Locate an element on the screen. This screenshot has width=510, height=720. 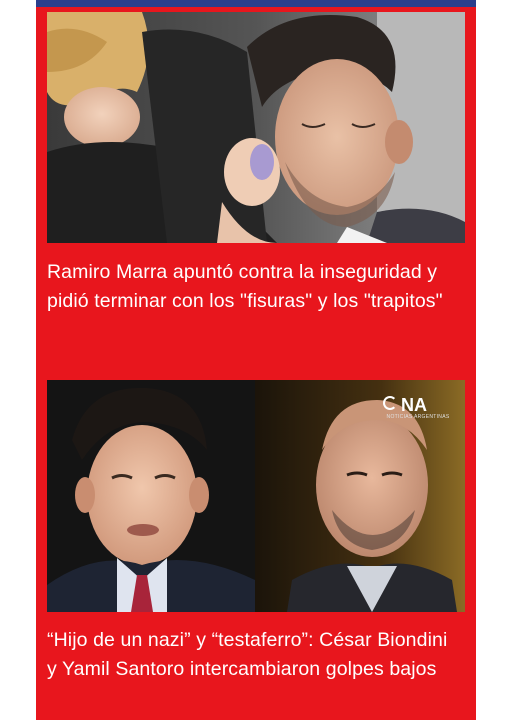
logo-brand: NA is located at coordinates (414, 405).